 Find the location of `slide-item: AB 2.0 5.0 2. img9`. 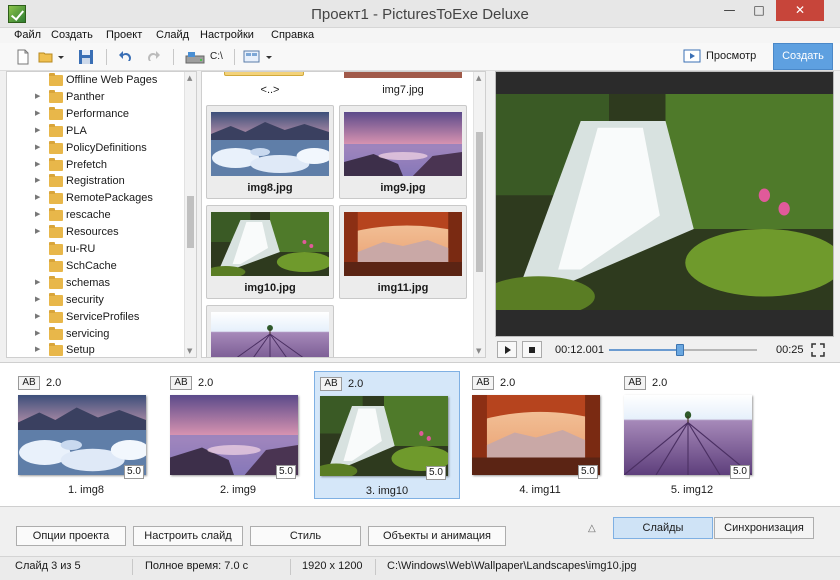

slide-item: AB 2.0 5.0 2. img9 is located at coordinates (238, 435).